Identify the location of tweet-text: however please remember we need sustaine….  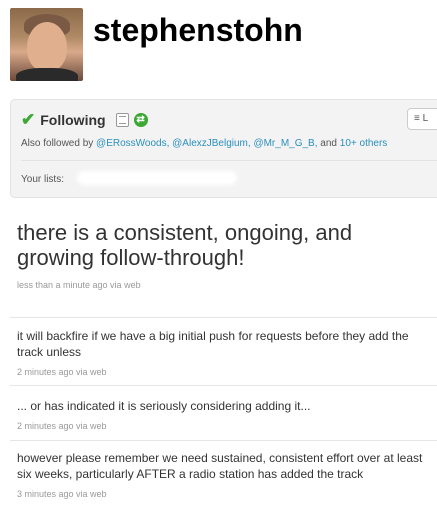
(220, 466).